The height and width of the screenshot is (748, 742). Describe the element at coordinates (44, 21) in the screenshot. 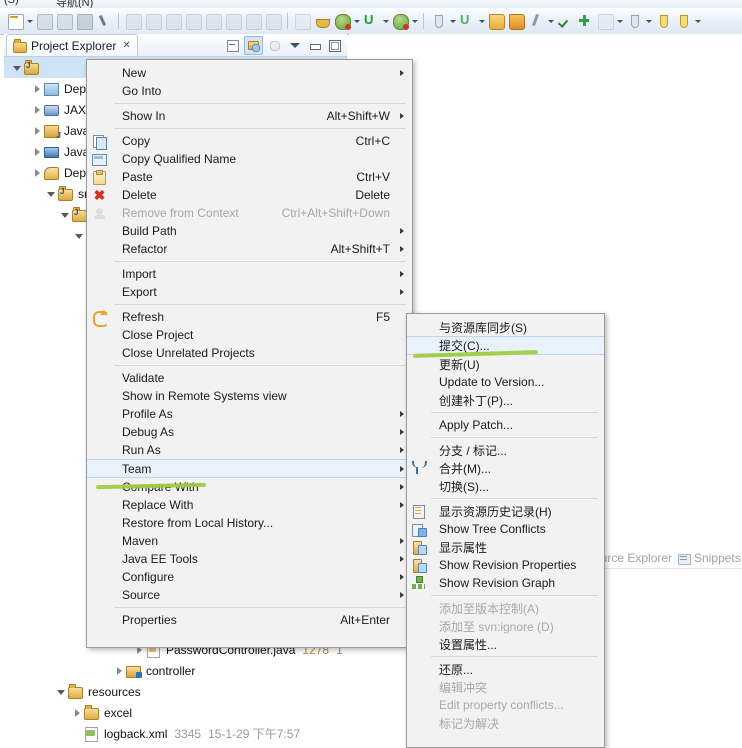

I see `save-icon` at that location.